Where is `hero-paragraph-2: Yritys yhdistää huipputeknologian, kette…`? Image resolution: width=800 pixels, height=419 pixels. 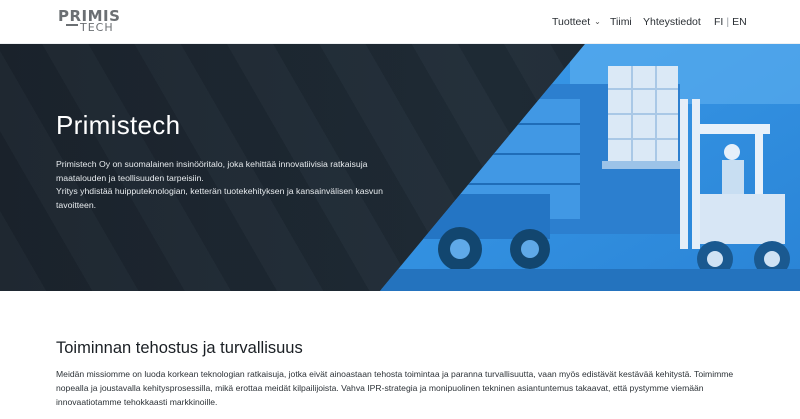 hero-paragraph-2: Yritys yhdistää huipputeknologian, kette… is located at coordinates (219, 198).